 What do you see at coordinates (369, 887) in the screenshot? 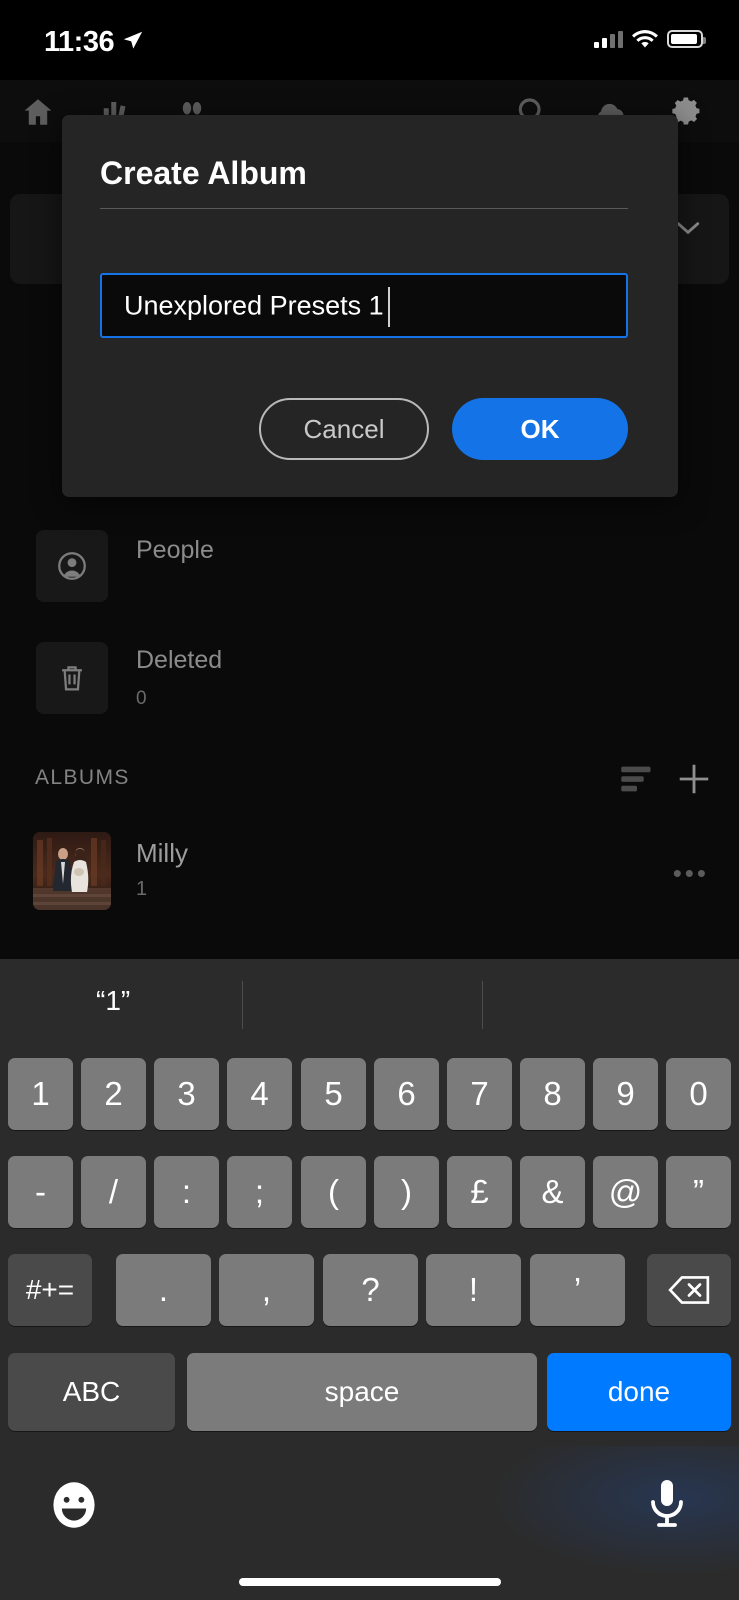
I see `album-list-item: Milly 1 •••` at bounding box center [369, 887].